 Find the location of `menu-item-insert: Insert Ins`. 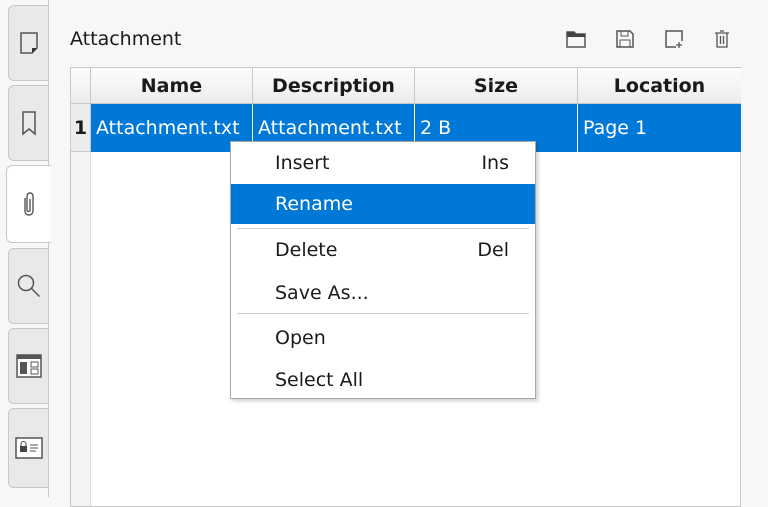

menu-item-insert: Insert Ins is located at coordinates (383, 163).